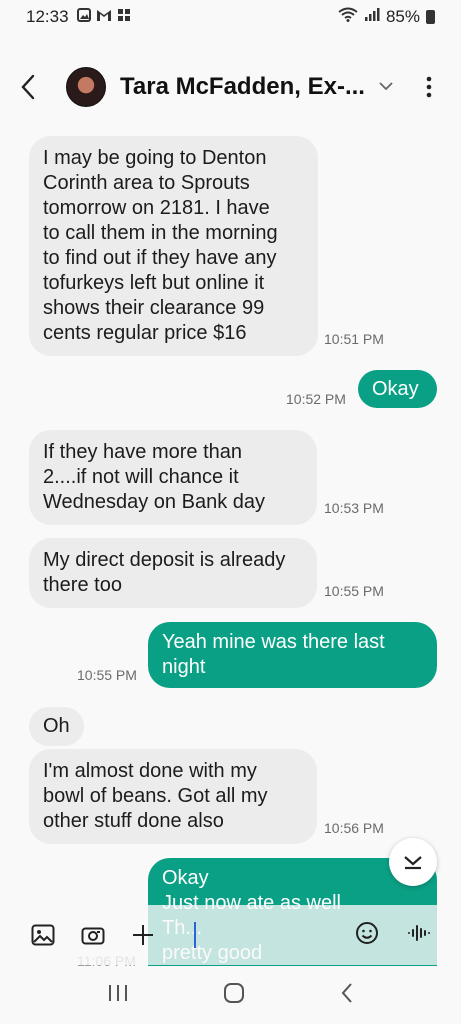 Image resolution: width=461 pixels, height=1024 pixels. I want to click on more-options-button, so click(429, 87).